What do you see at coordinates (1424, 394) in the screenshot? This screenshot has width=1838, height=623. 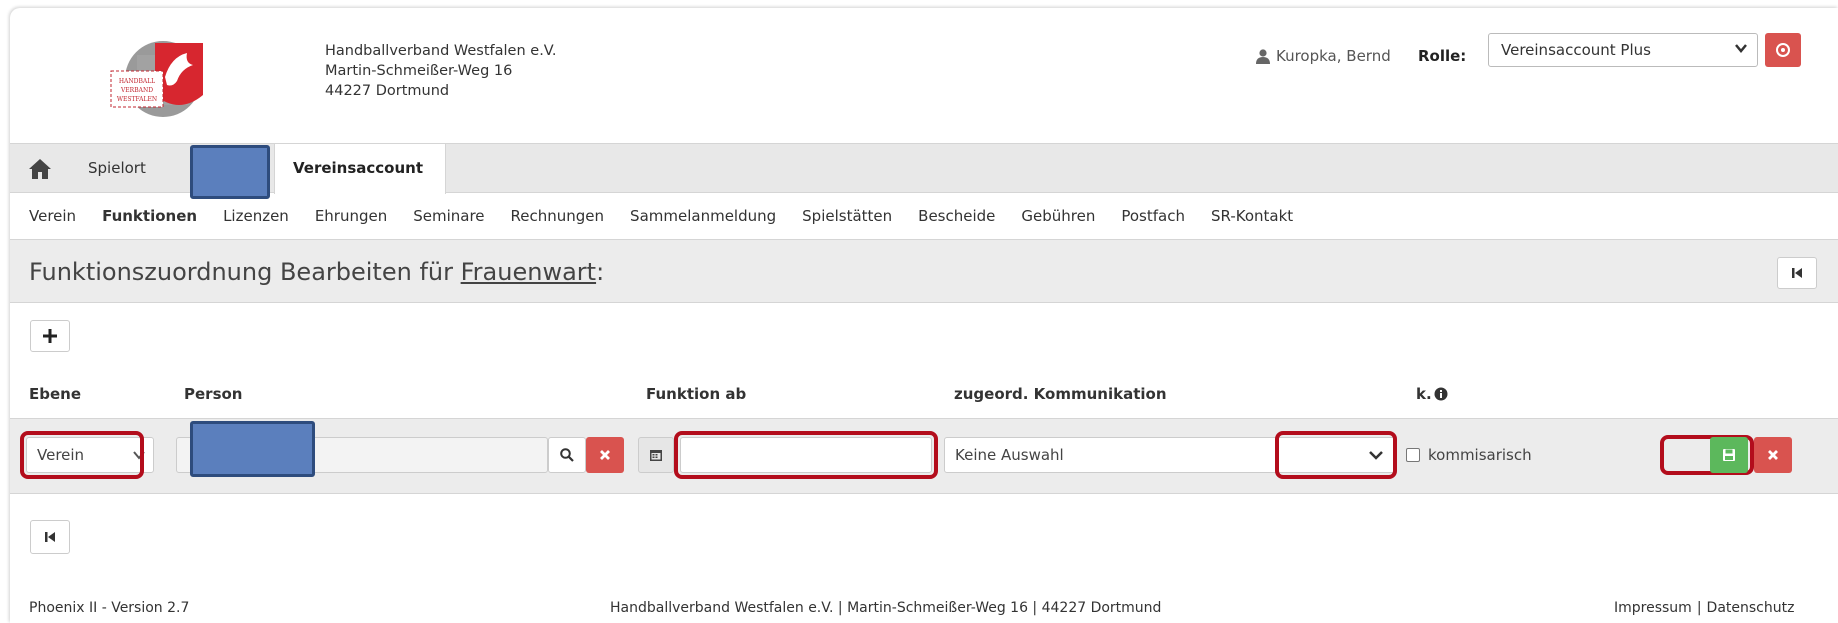 I see `col-k-label: k.` at bounding box center [1424, 394].